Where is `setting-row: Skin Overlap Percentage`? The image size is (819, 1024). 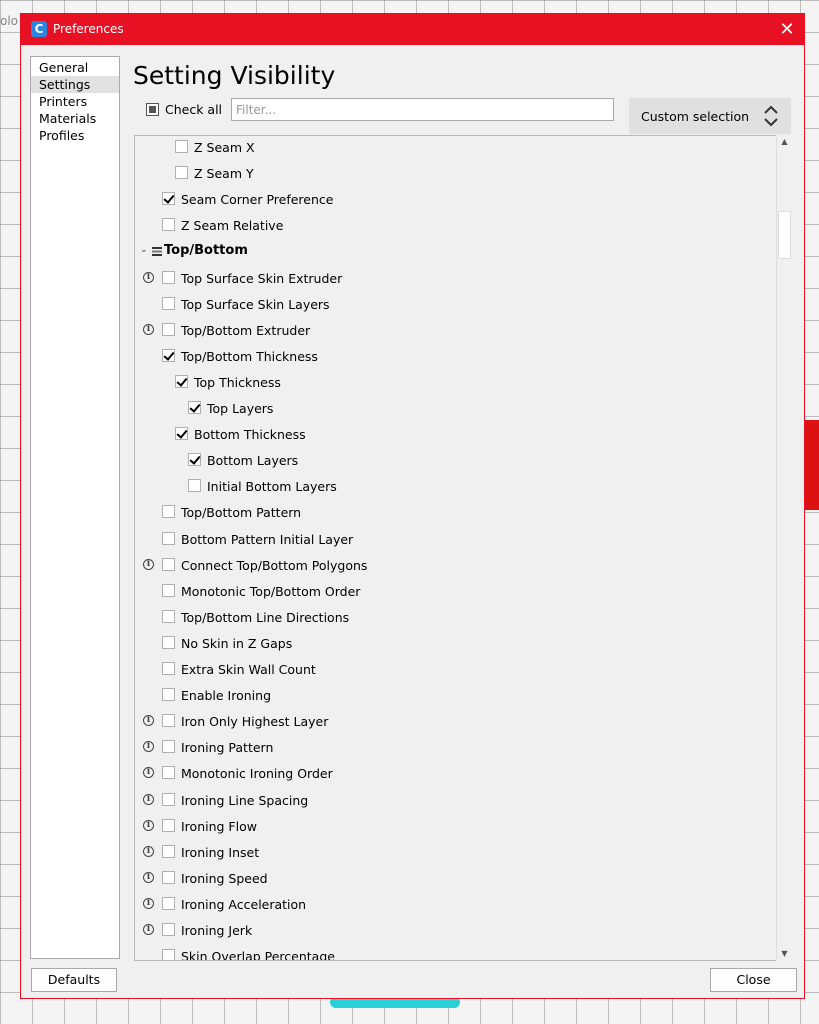 setting-row: Skin Overlap Percentage is located at coordinates (455, 952).